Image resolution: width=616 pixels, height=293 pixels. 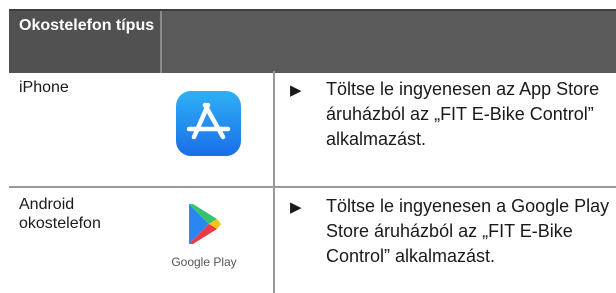 What do you see at coordinates (85, 42) in the screenshot?
I see `header-cell-type: Okostelefon típus` at bounding box center [85, 42].